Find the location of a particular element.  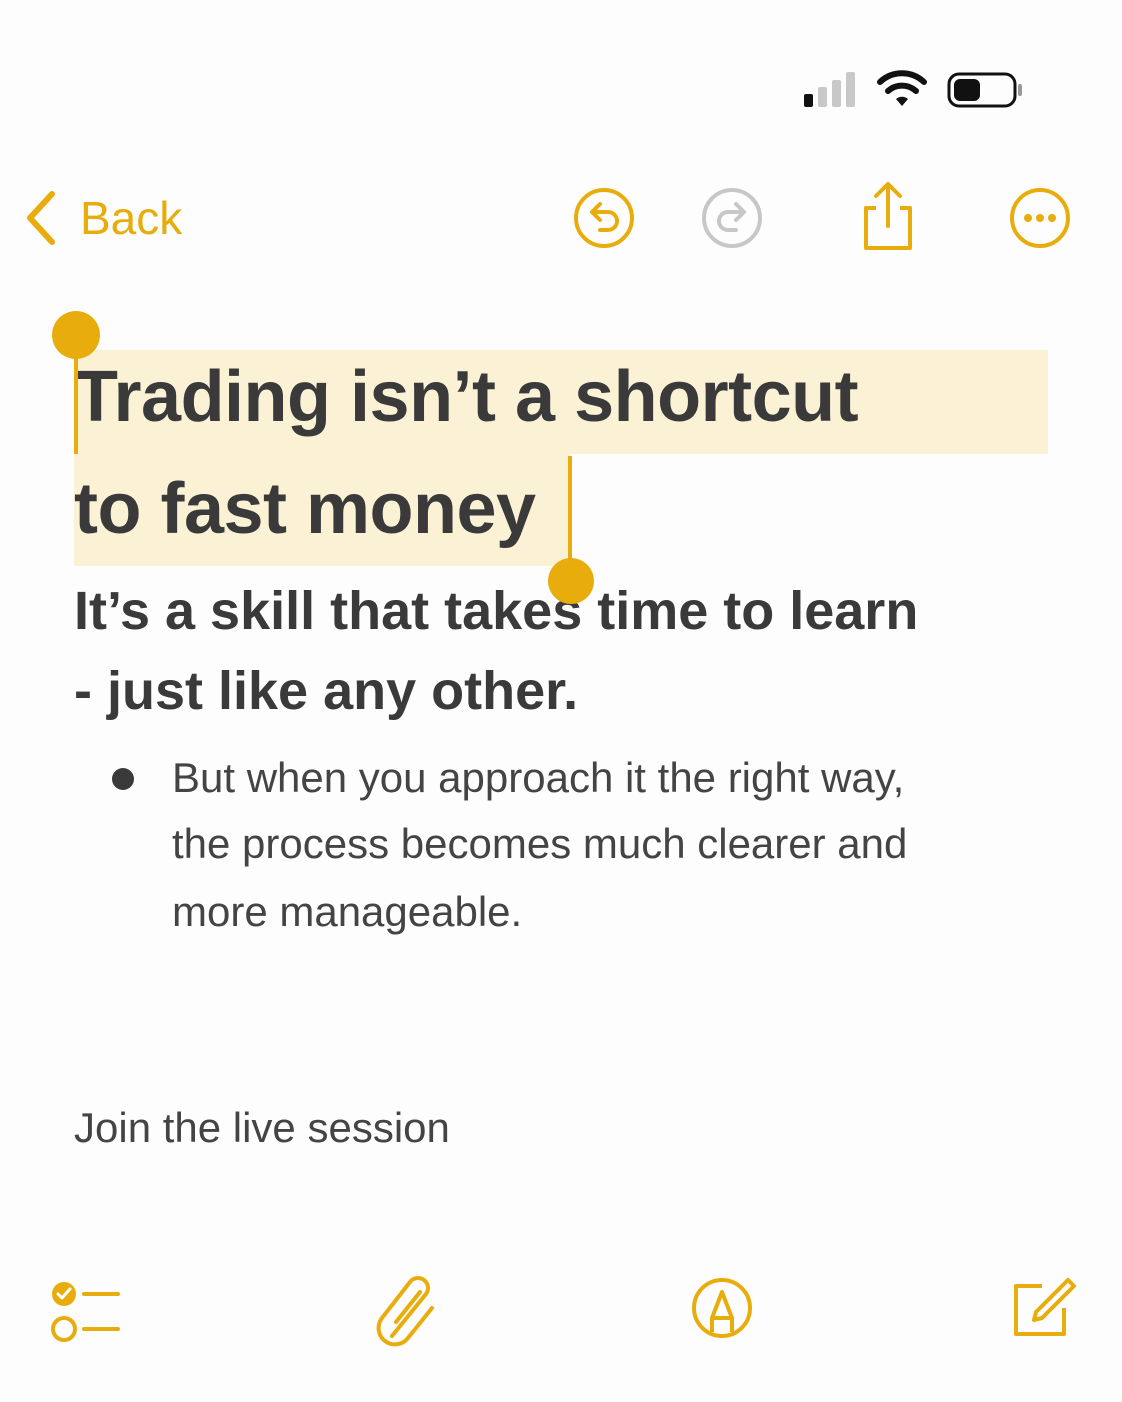

bottom-toolbar is located at coordinates (561, 1310).